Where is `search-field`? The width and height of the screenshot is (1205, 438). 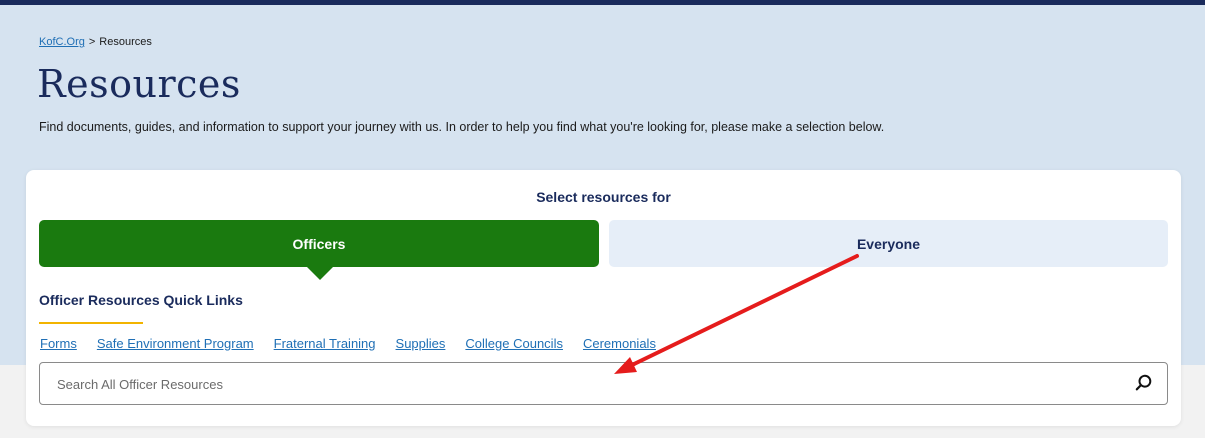 search-field is located at coordinates (603, 384).